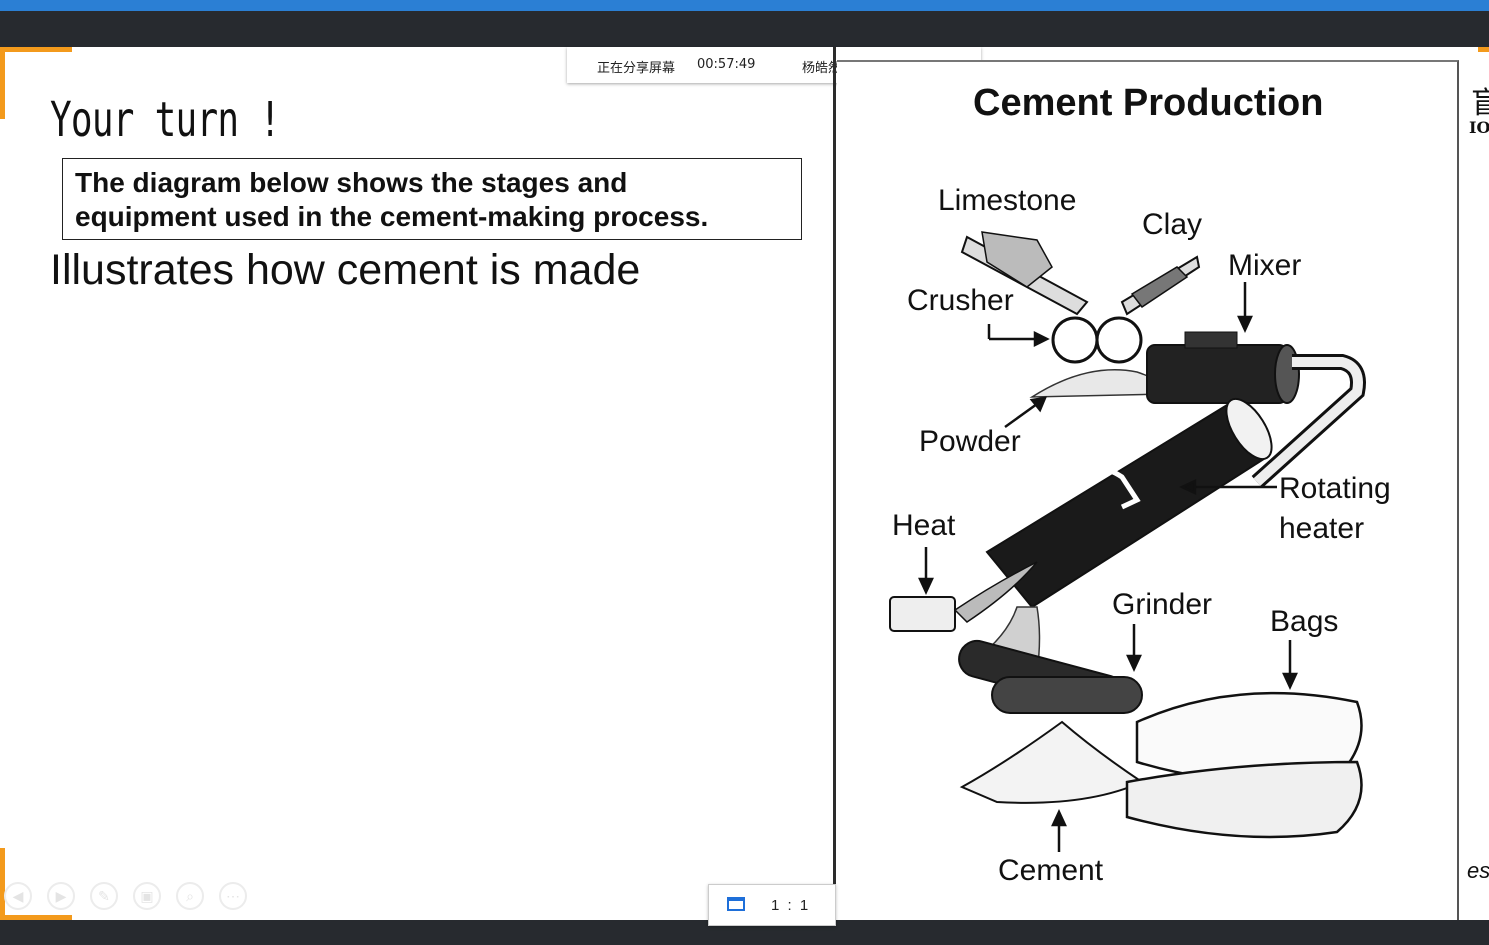 Image resolution: width=1489 pixels, height=945 pixels. What do you see at coordinates (1304, 621) in the screenshot?
I see `label-bags: Bags` at bounding box center [1304, 621].